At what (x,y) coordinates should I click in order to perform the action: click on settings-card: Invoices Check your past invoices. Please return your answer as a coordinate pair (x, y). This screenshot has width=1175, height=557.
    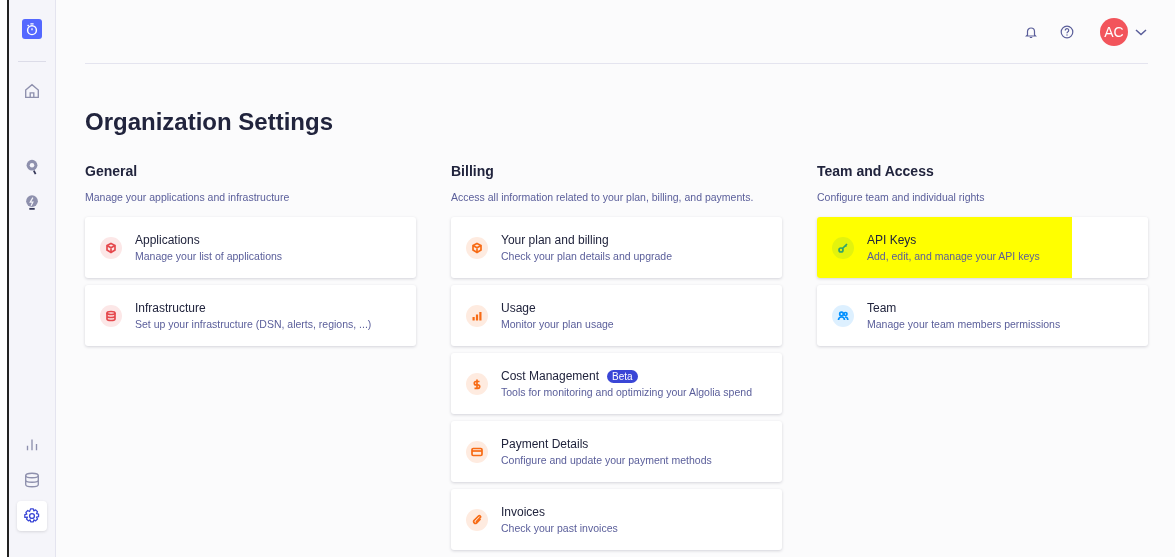
    Looking at the image, I should click on (616, 519).